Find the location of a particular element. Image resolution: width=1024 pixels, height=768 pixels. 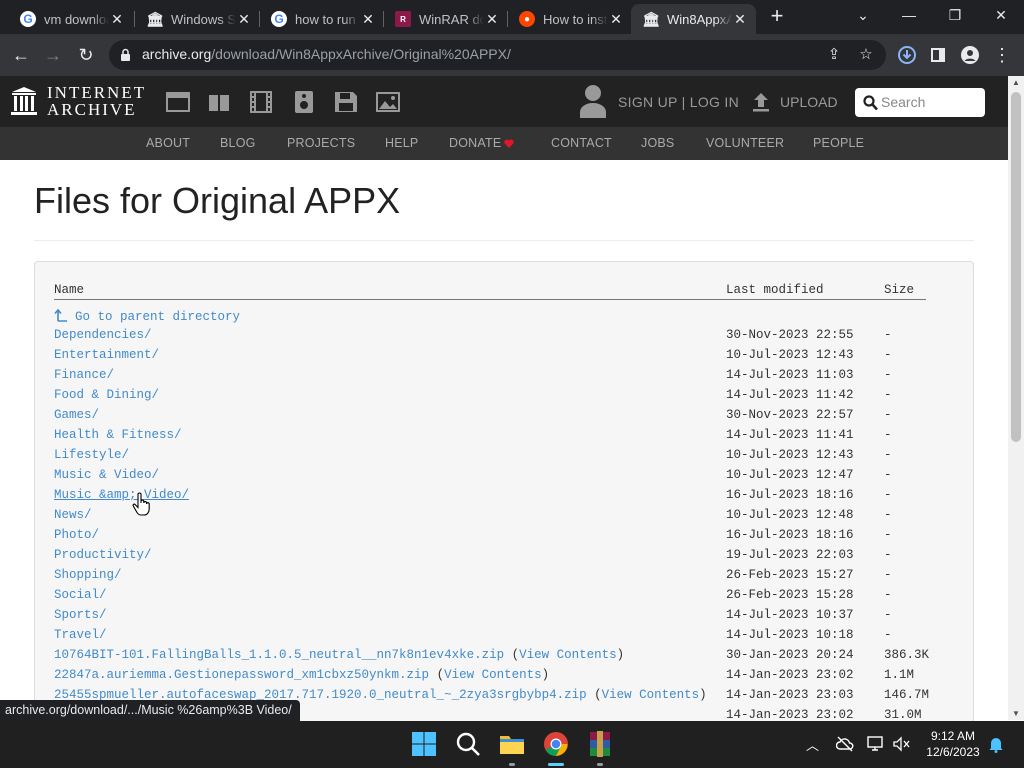

nav-projects: PROJECTS is located at coordinates (321, 143).